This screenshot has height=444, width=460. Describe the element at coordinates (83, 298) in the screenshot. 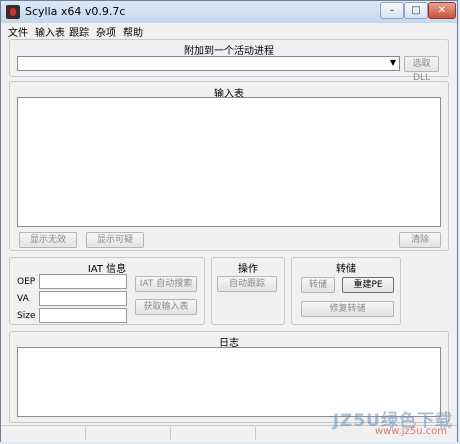

I see `va-field` at that location.